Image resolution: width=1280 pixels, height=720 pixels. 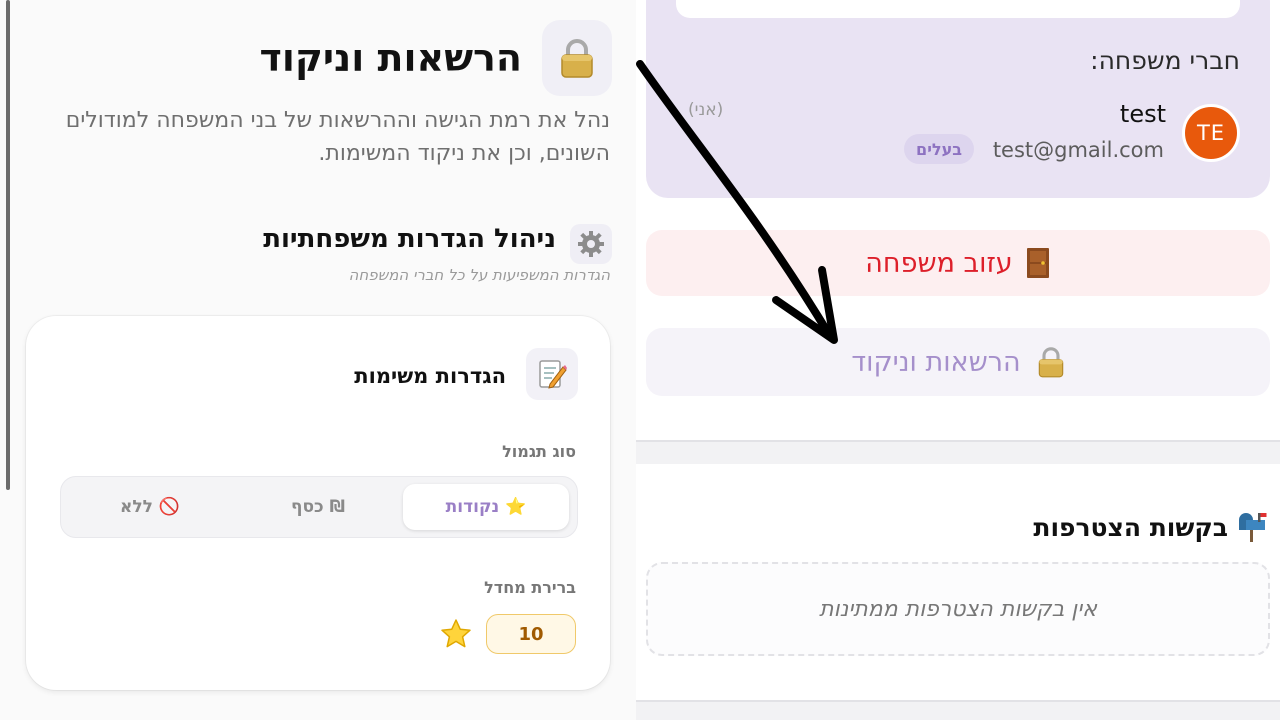 I want to click on leave-family-button: עזוב משפחה, so click(x=958, y=263).